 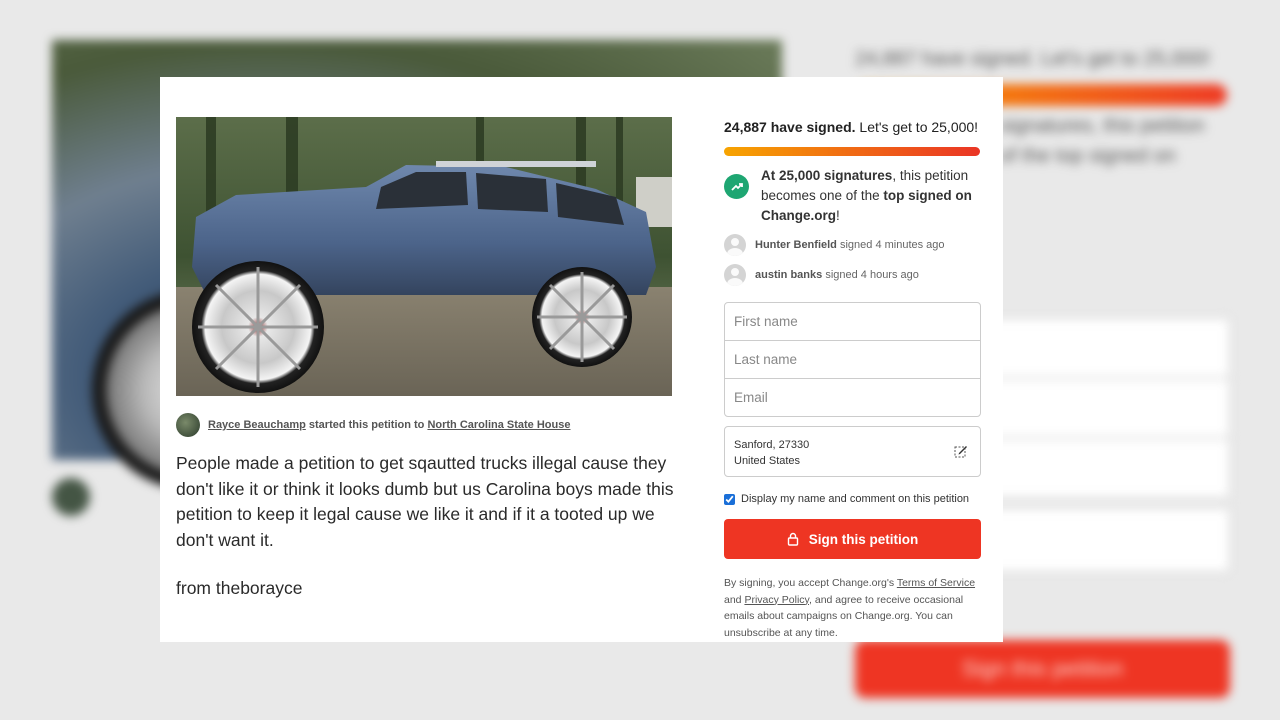 What do you see at coordinates (498, 425) in the screenshot?
I see `petition-target-link: North Carolina State House` at bounding box center [498, 425].